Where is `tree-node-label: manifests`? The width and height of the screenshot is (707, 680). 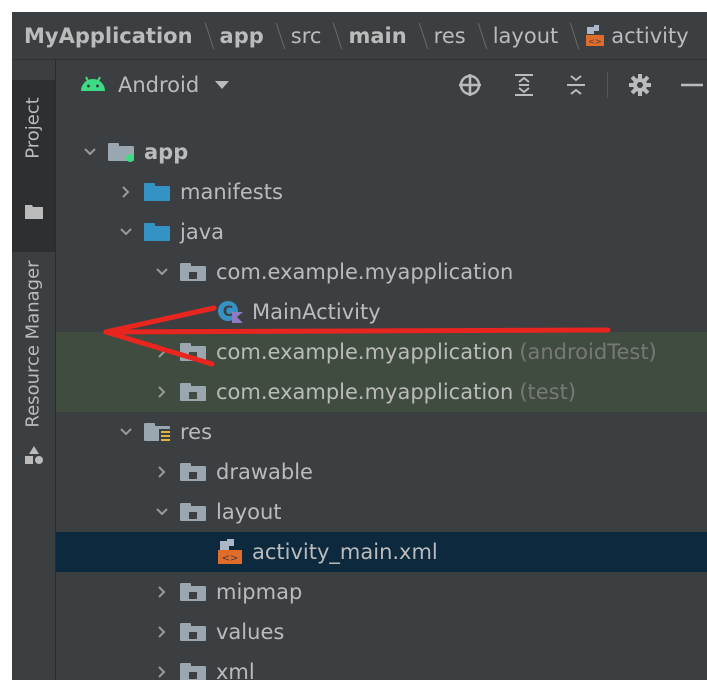 tree-node-label: manifests is located at coordinates (231, 192).